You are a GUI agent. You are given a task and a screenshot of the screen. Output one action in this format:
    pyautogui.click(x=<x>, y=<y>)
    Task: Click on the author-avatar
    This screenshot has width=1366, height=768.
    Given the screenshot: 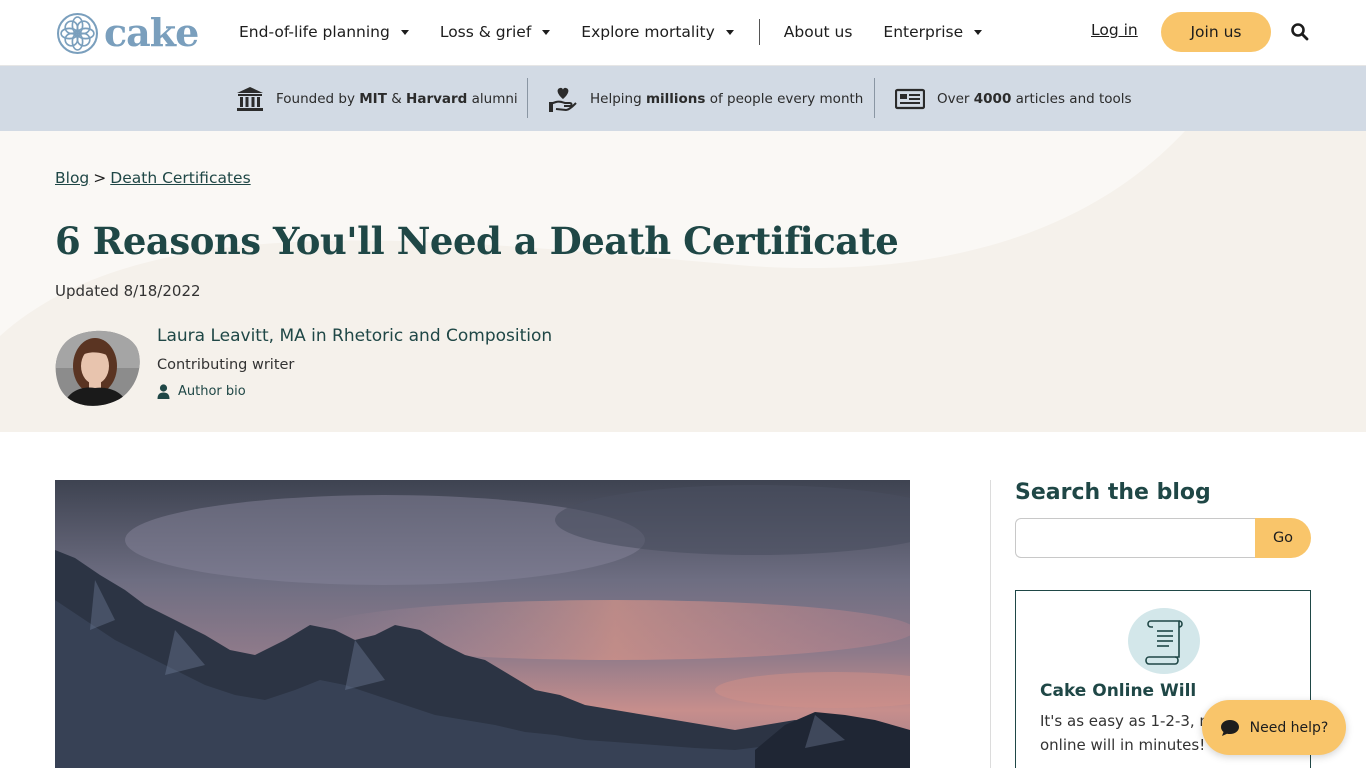 What is the action you would take?
    pyautogui.click(x=97, y=368)
    